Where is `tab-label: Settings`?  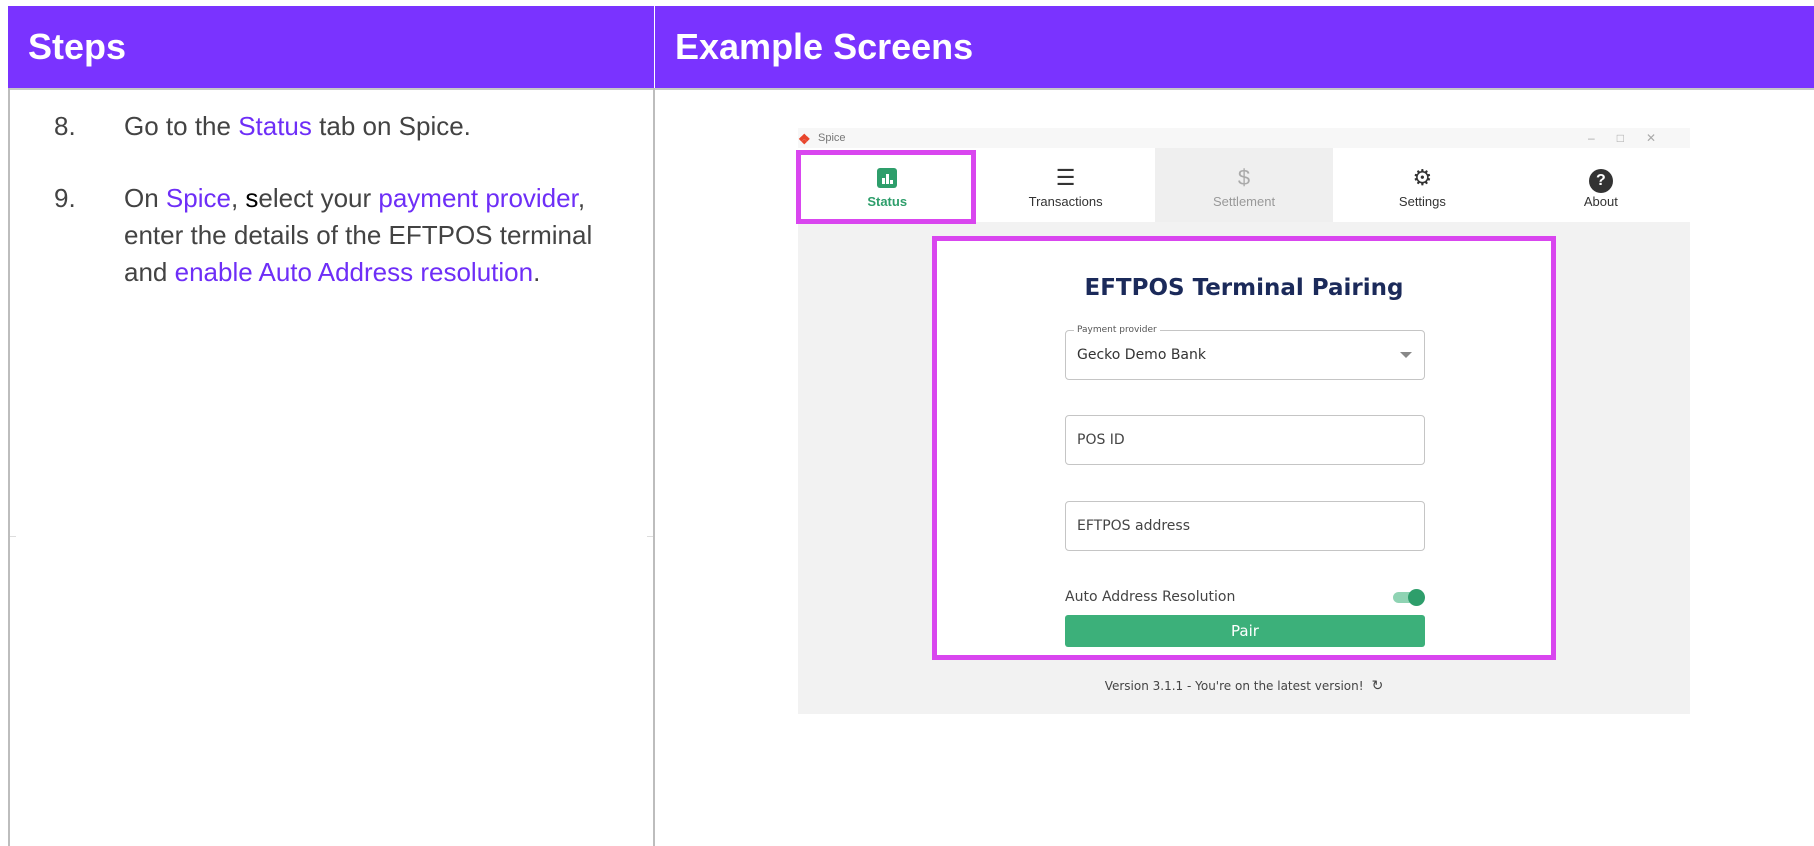 tab-label: Settings is located at coordinates (1422, 201).